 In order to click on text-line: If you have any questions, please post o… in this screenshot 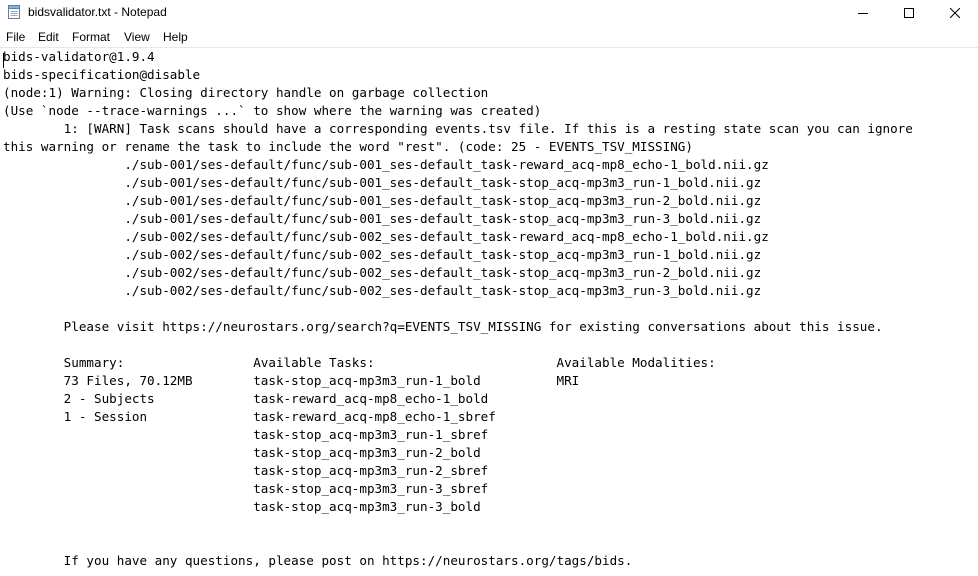, I will do `click(318, 560)`.